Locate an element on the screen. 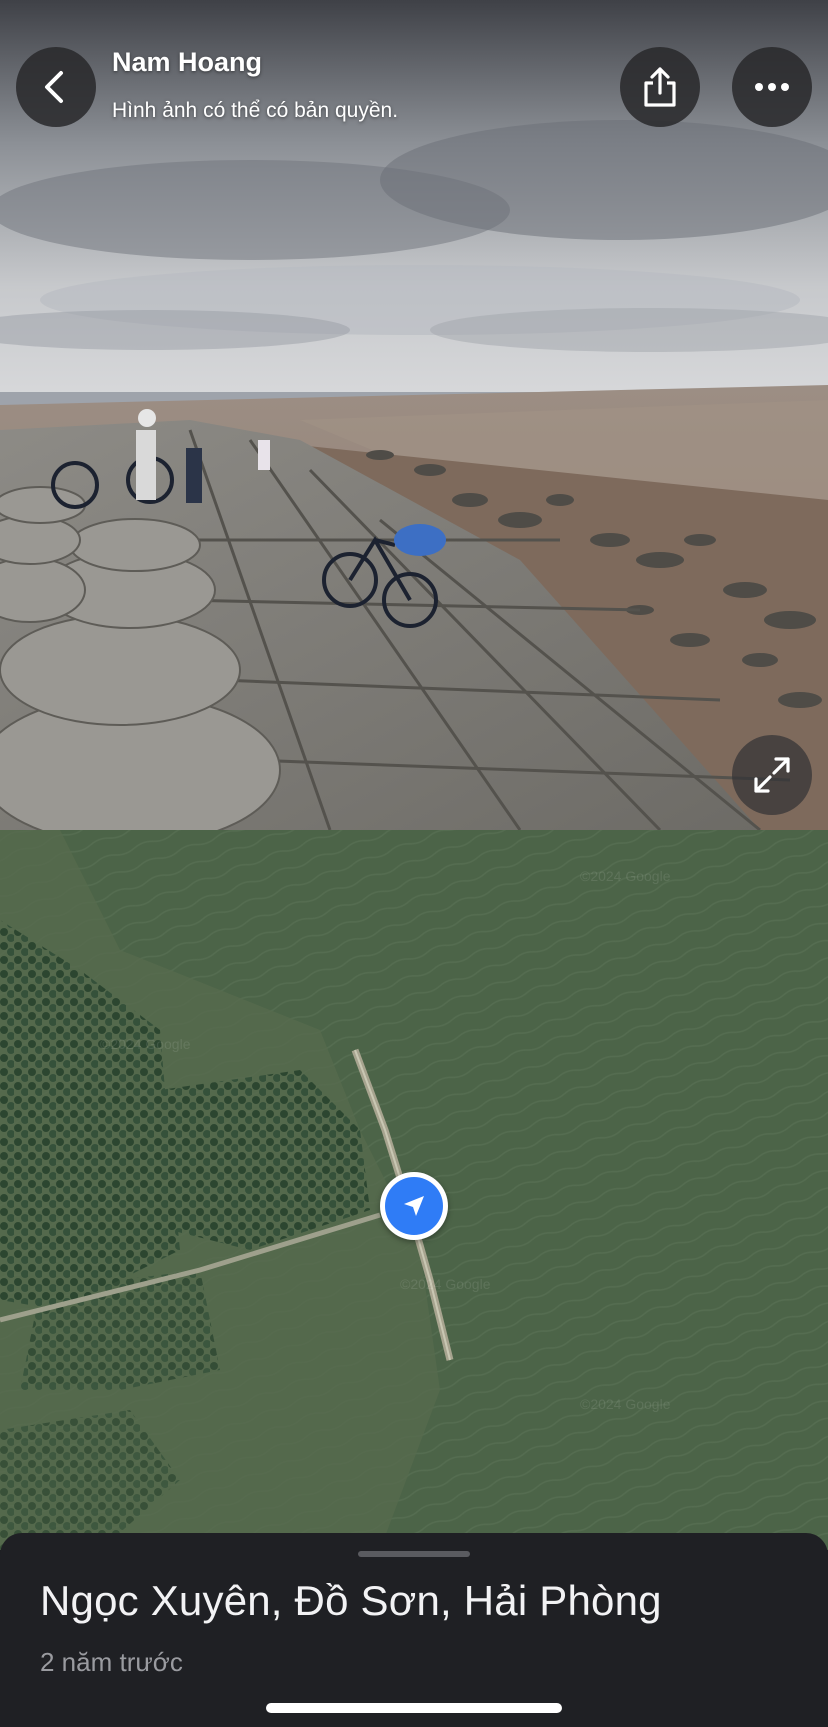 This screenshot has height=1727, width=828. photo-date: 2 năm trước is located at coordinates (111, 1662).